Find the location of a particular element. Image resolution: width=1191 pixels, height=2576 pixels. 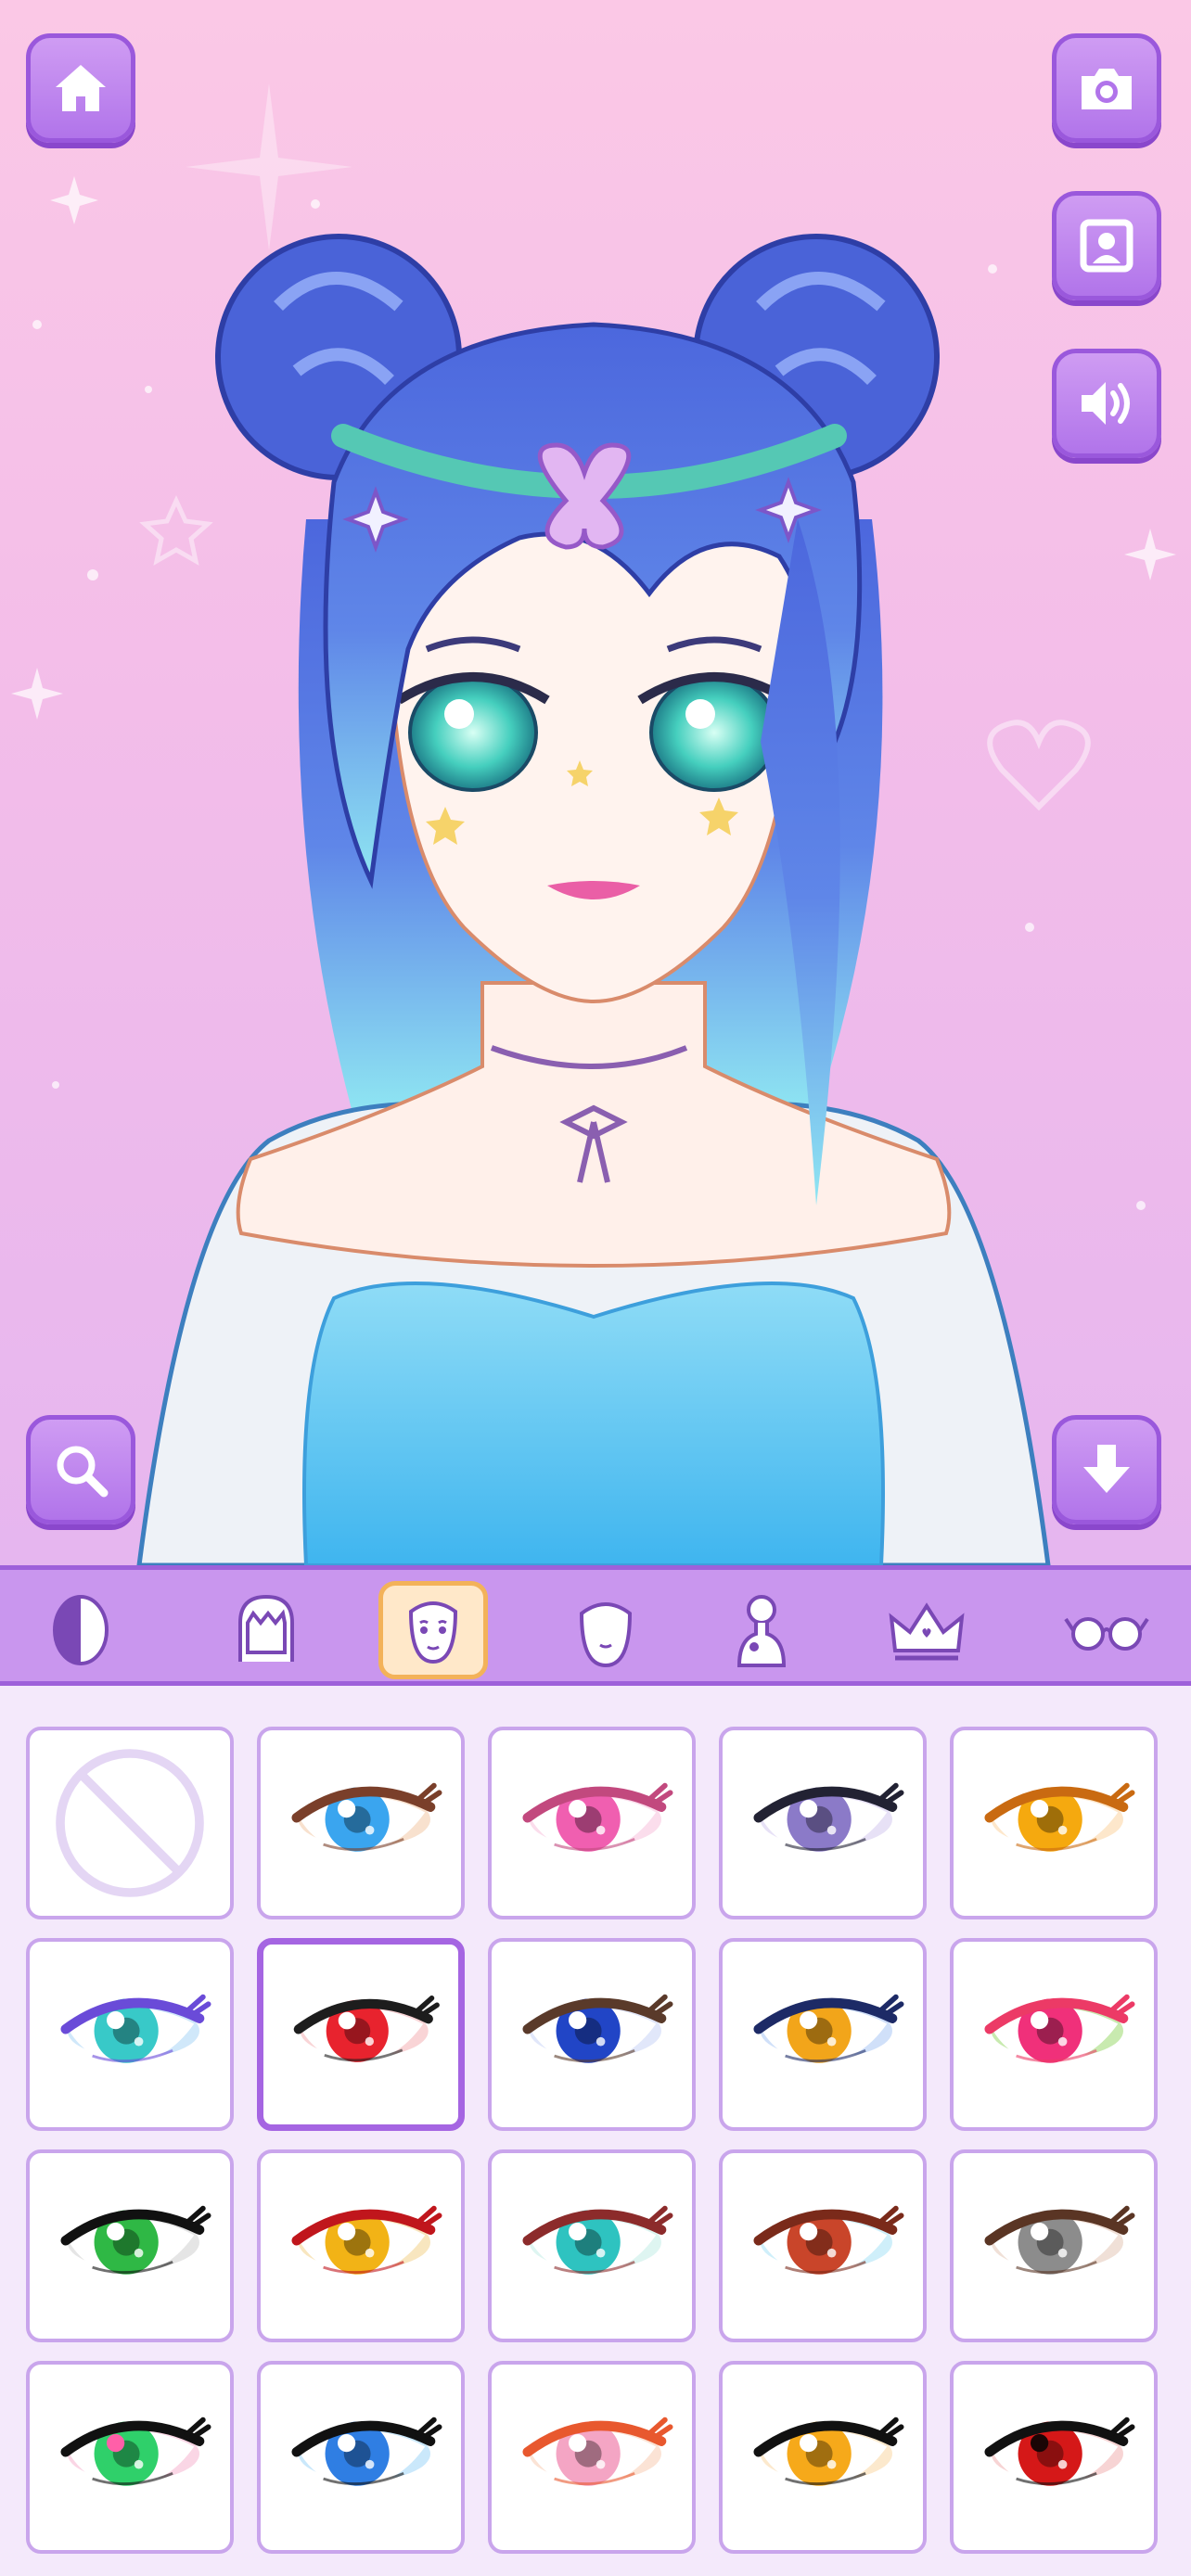

zoom-button is located at coordinates (80, 1470).